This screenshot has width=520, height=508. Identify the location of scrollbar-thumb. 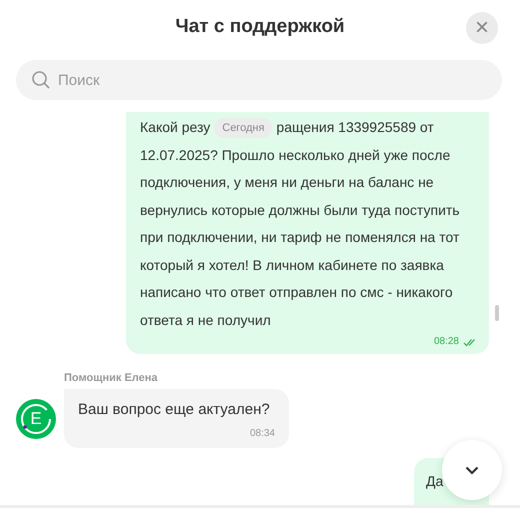
(497, 313).